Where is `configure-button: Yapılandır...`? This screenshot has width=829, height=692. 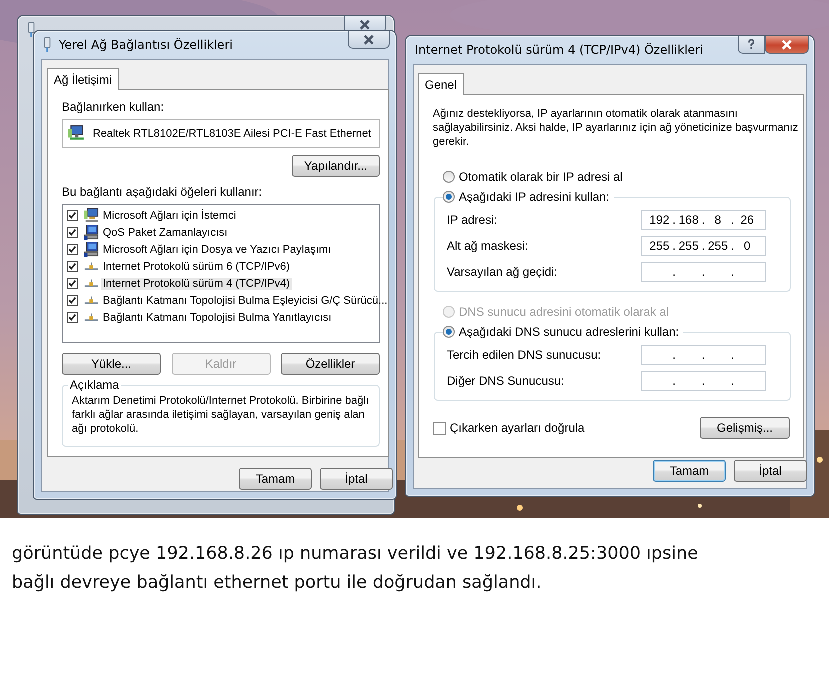
configure-button: Yapılandır... is located at coordinates (336, 166).